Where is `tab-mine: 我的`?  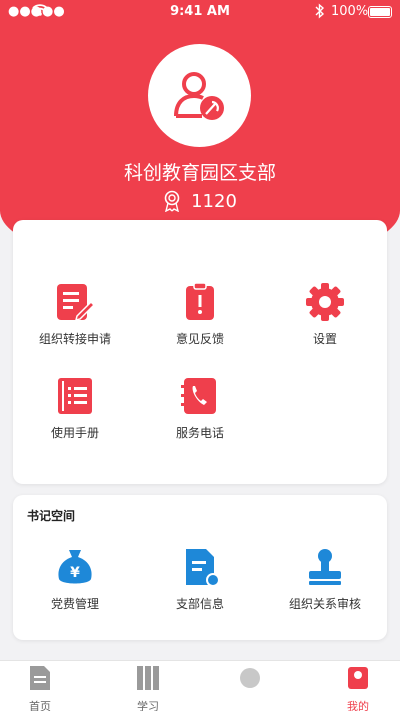
tab-mine: 我的 is located at coordinates (358, 687).